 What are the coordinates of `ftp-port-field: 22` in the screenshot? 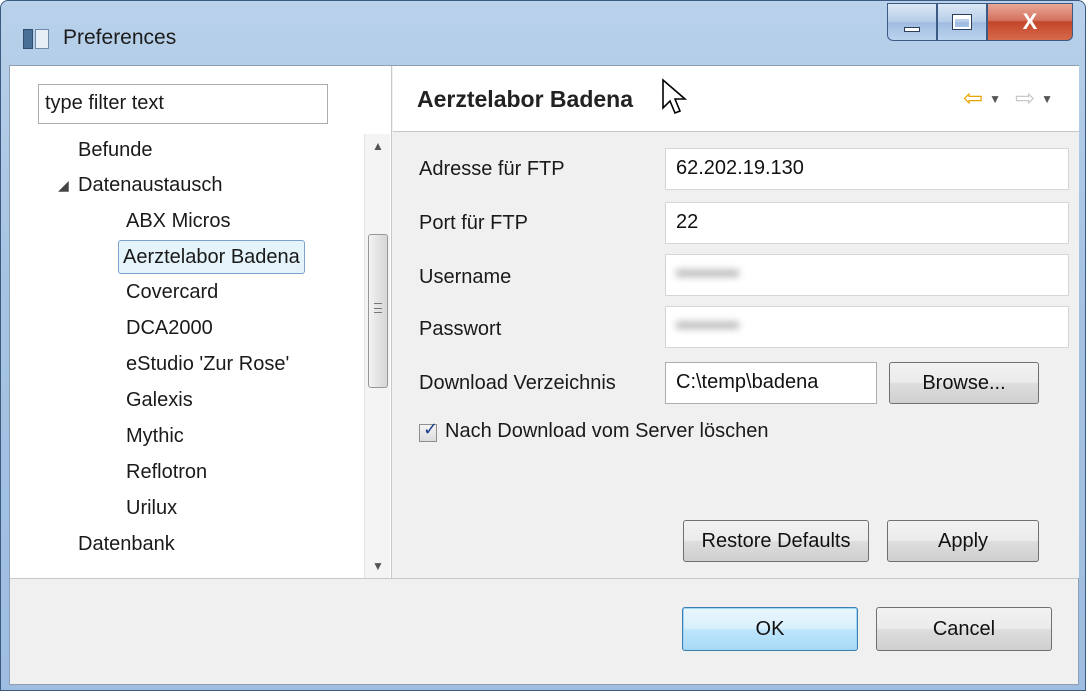 It's located at (867, 223).